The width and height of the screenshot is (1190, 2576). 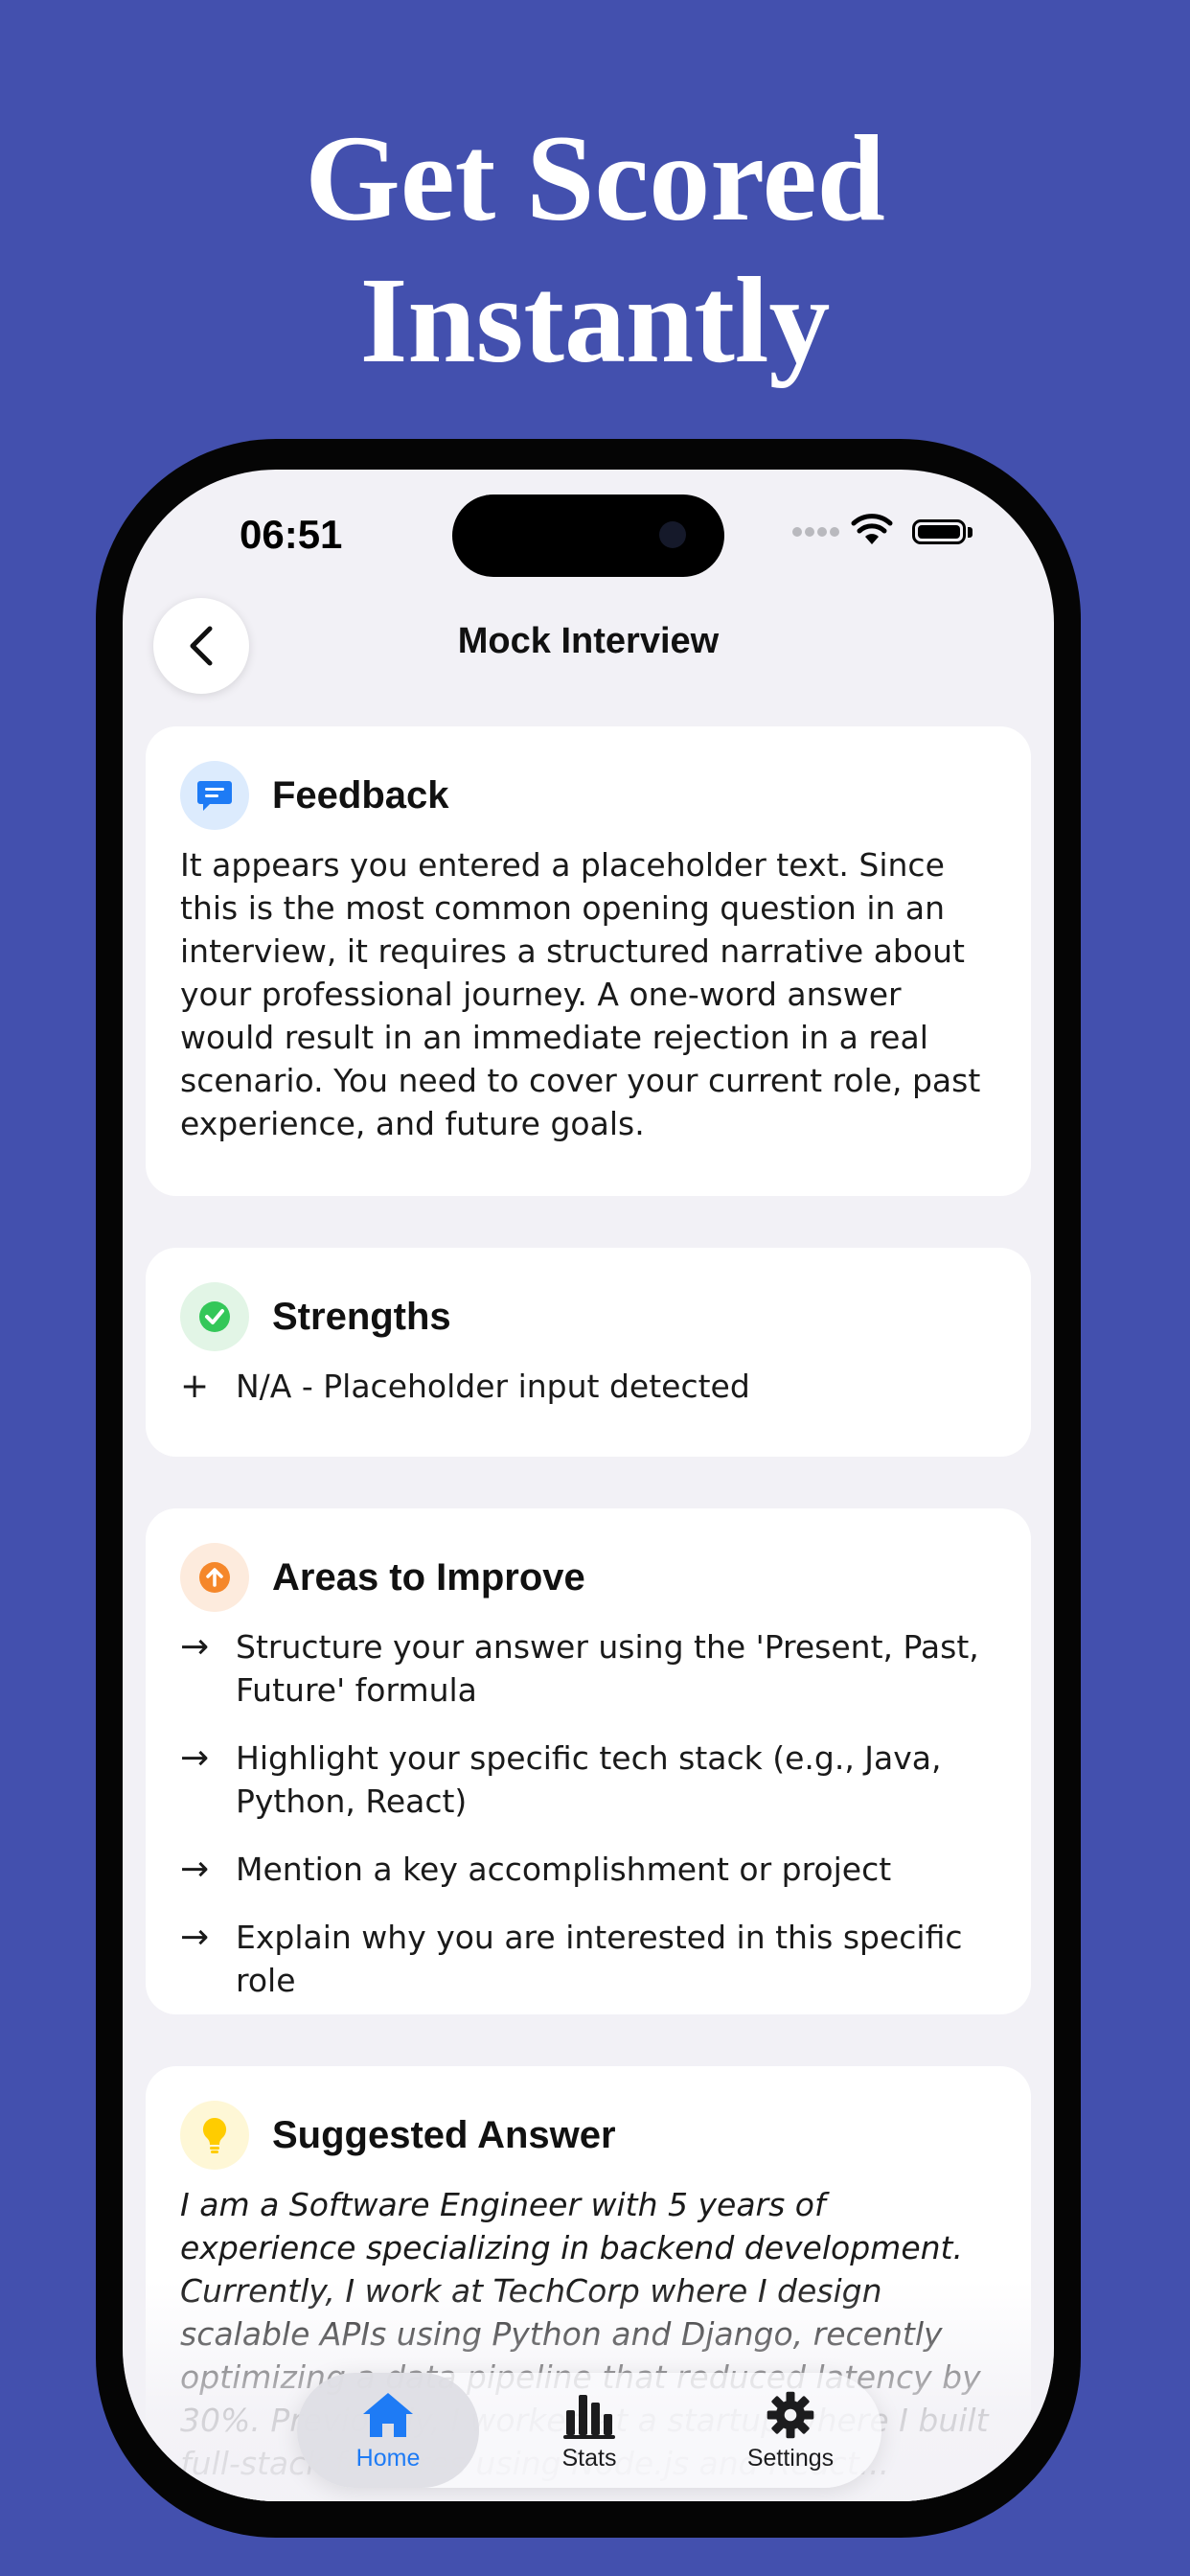 I want to click on list-item: + N/A - Placeholder input detected, so click(x=588, y=1387).